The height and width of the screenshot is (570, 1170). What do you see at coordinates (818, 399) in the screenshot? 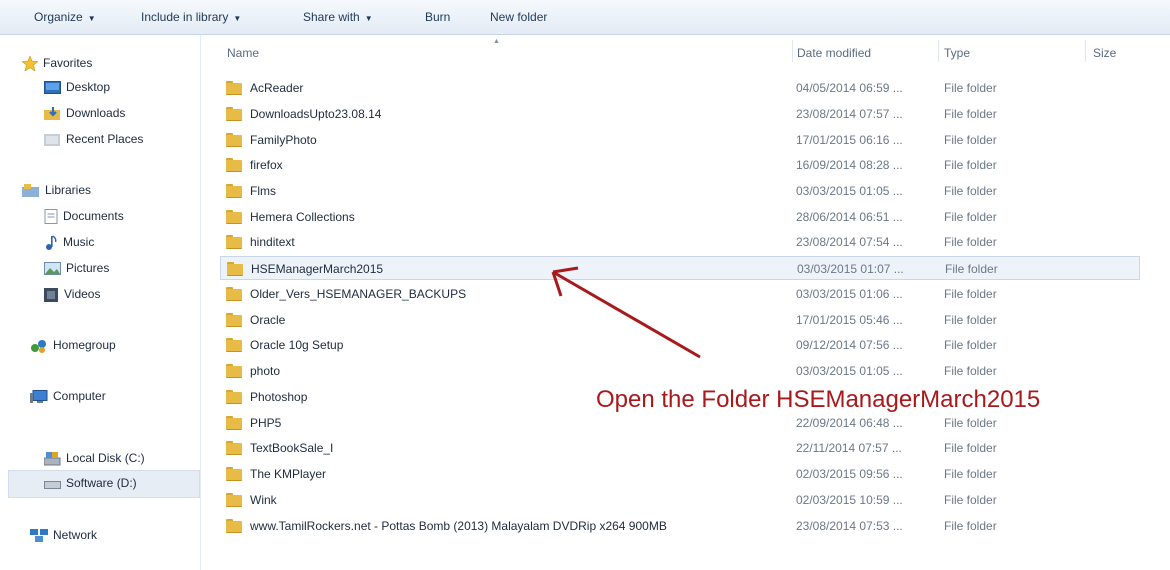
I see `annotation-text: Open the Folder HSEManagerMarch2015` at bounding box center [818, 399].